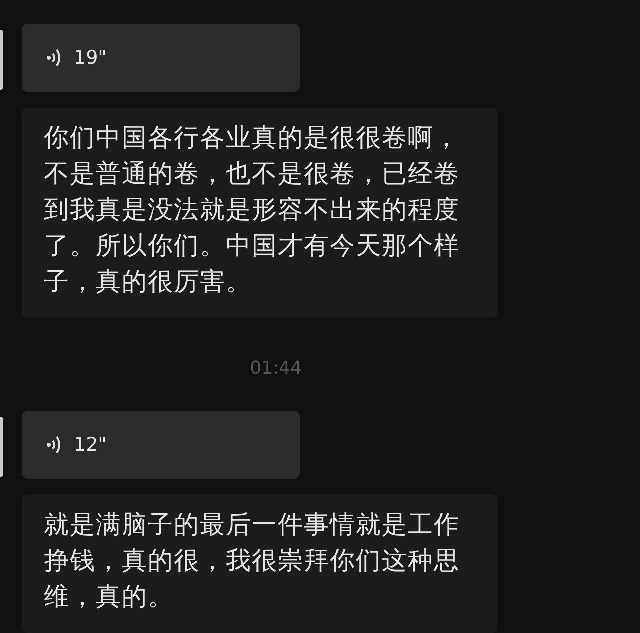 The image size is (640, 633). Describe the element at coordinates (161, 445) in the screenshot. I see `voice-message: 12"` at that location.